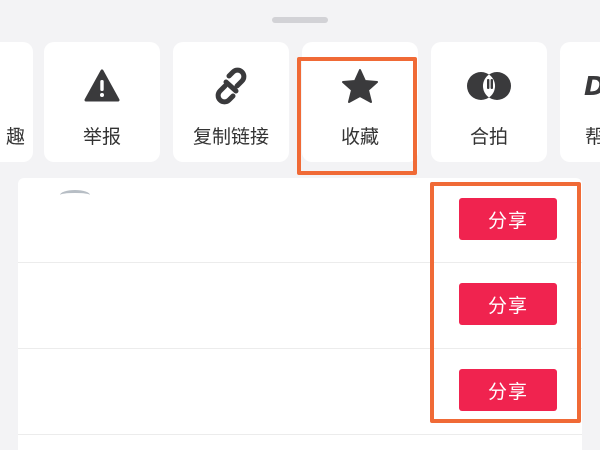 The height and width of the screenshot is (450, 600). Describe the element at coordinates (16, 102) in the screenshot. I see `action-tile-partial-left: 趣` at that location.